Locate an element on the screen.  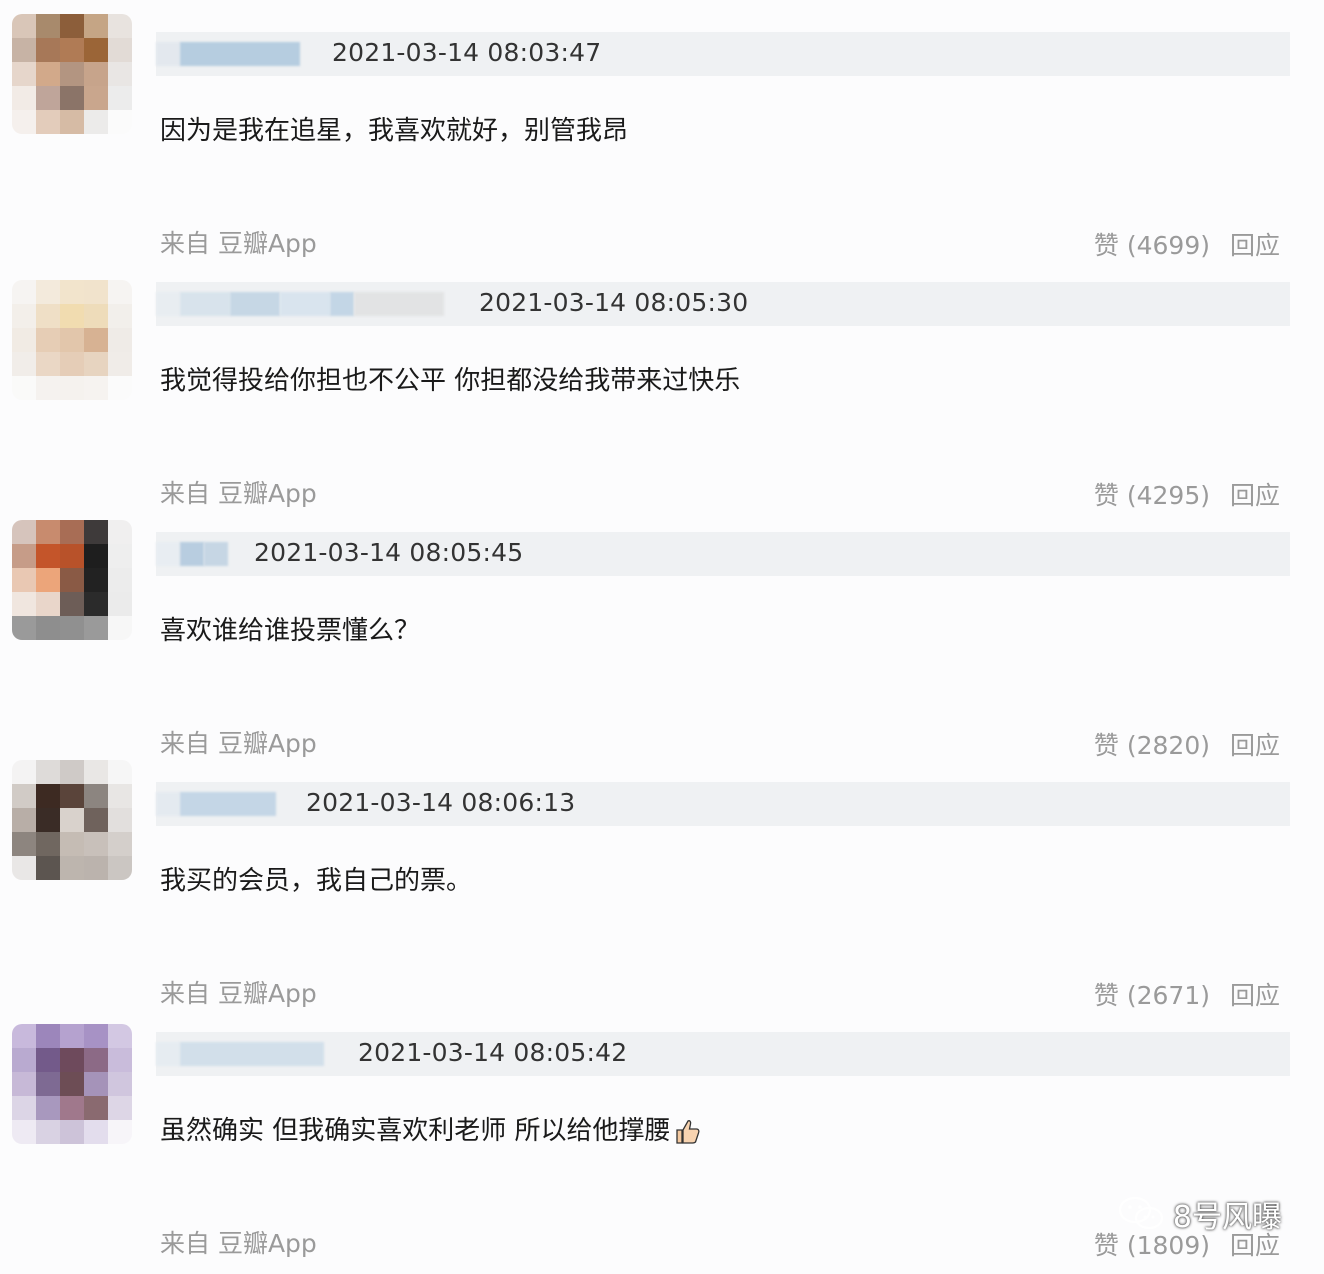
comment-text: 因为是我在追星，我喜欢就好，别管我昂 is located at coordinates (394, 131).